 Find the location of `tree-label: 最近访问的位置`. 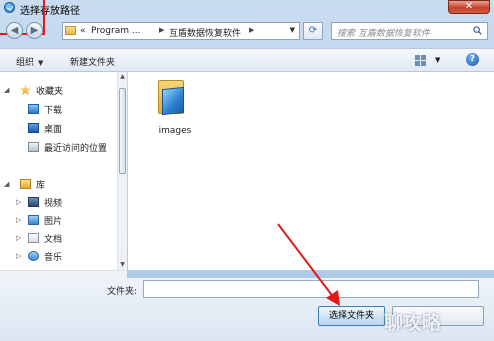

tree-label: 最近访问的位置 is located at coordinates (76, 149).